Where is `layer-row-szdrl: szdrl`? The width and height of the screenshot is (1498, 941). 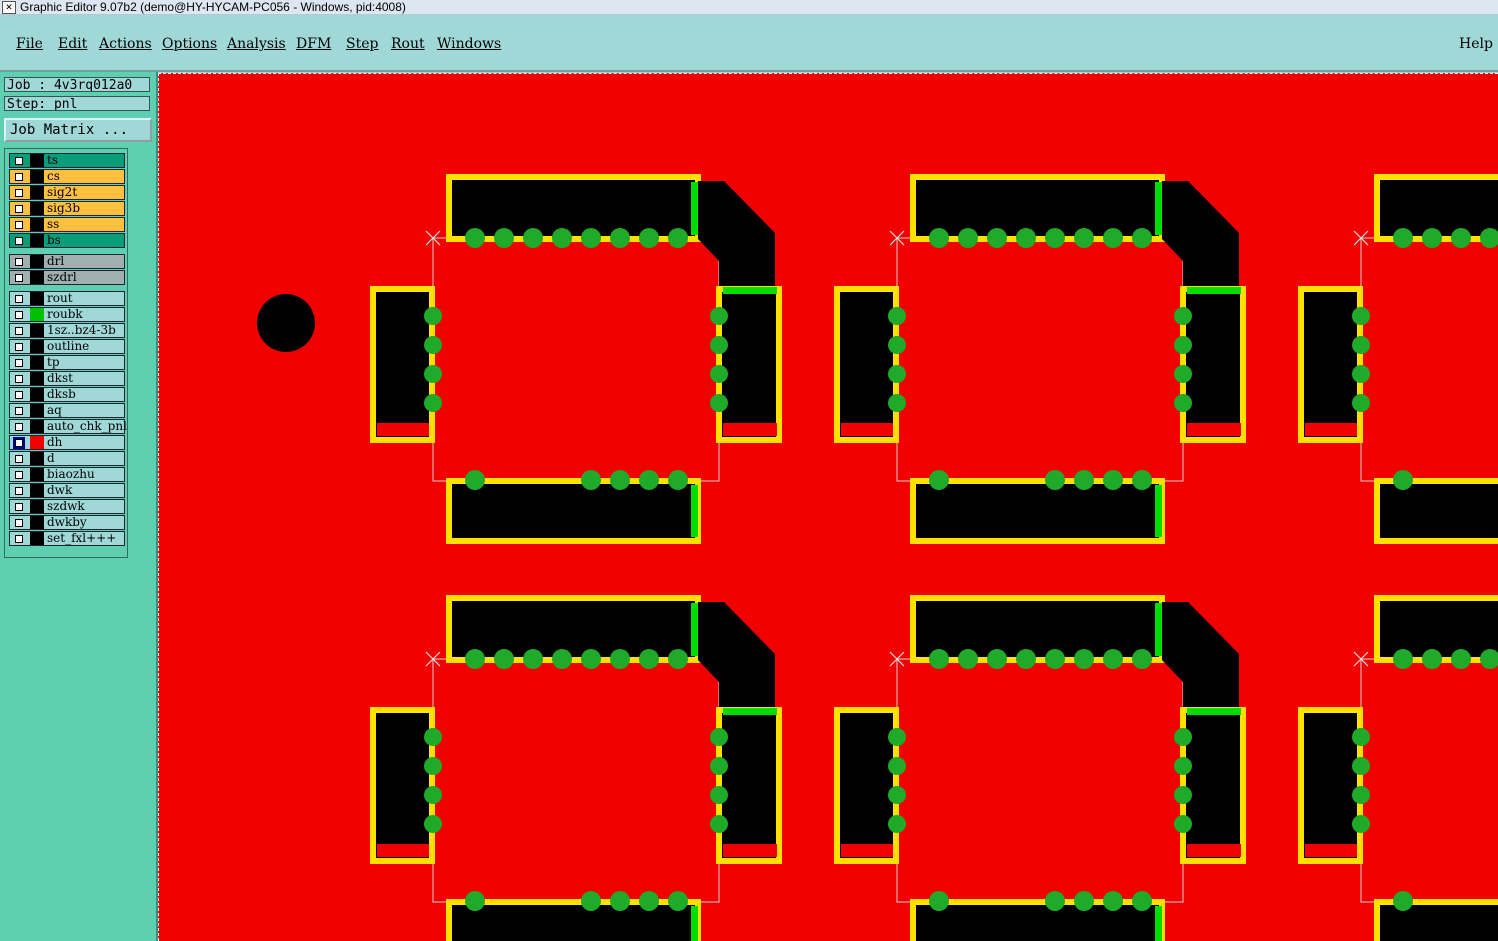 layer-row-szdrl: szdrl is located at coordinates (67, 277).